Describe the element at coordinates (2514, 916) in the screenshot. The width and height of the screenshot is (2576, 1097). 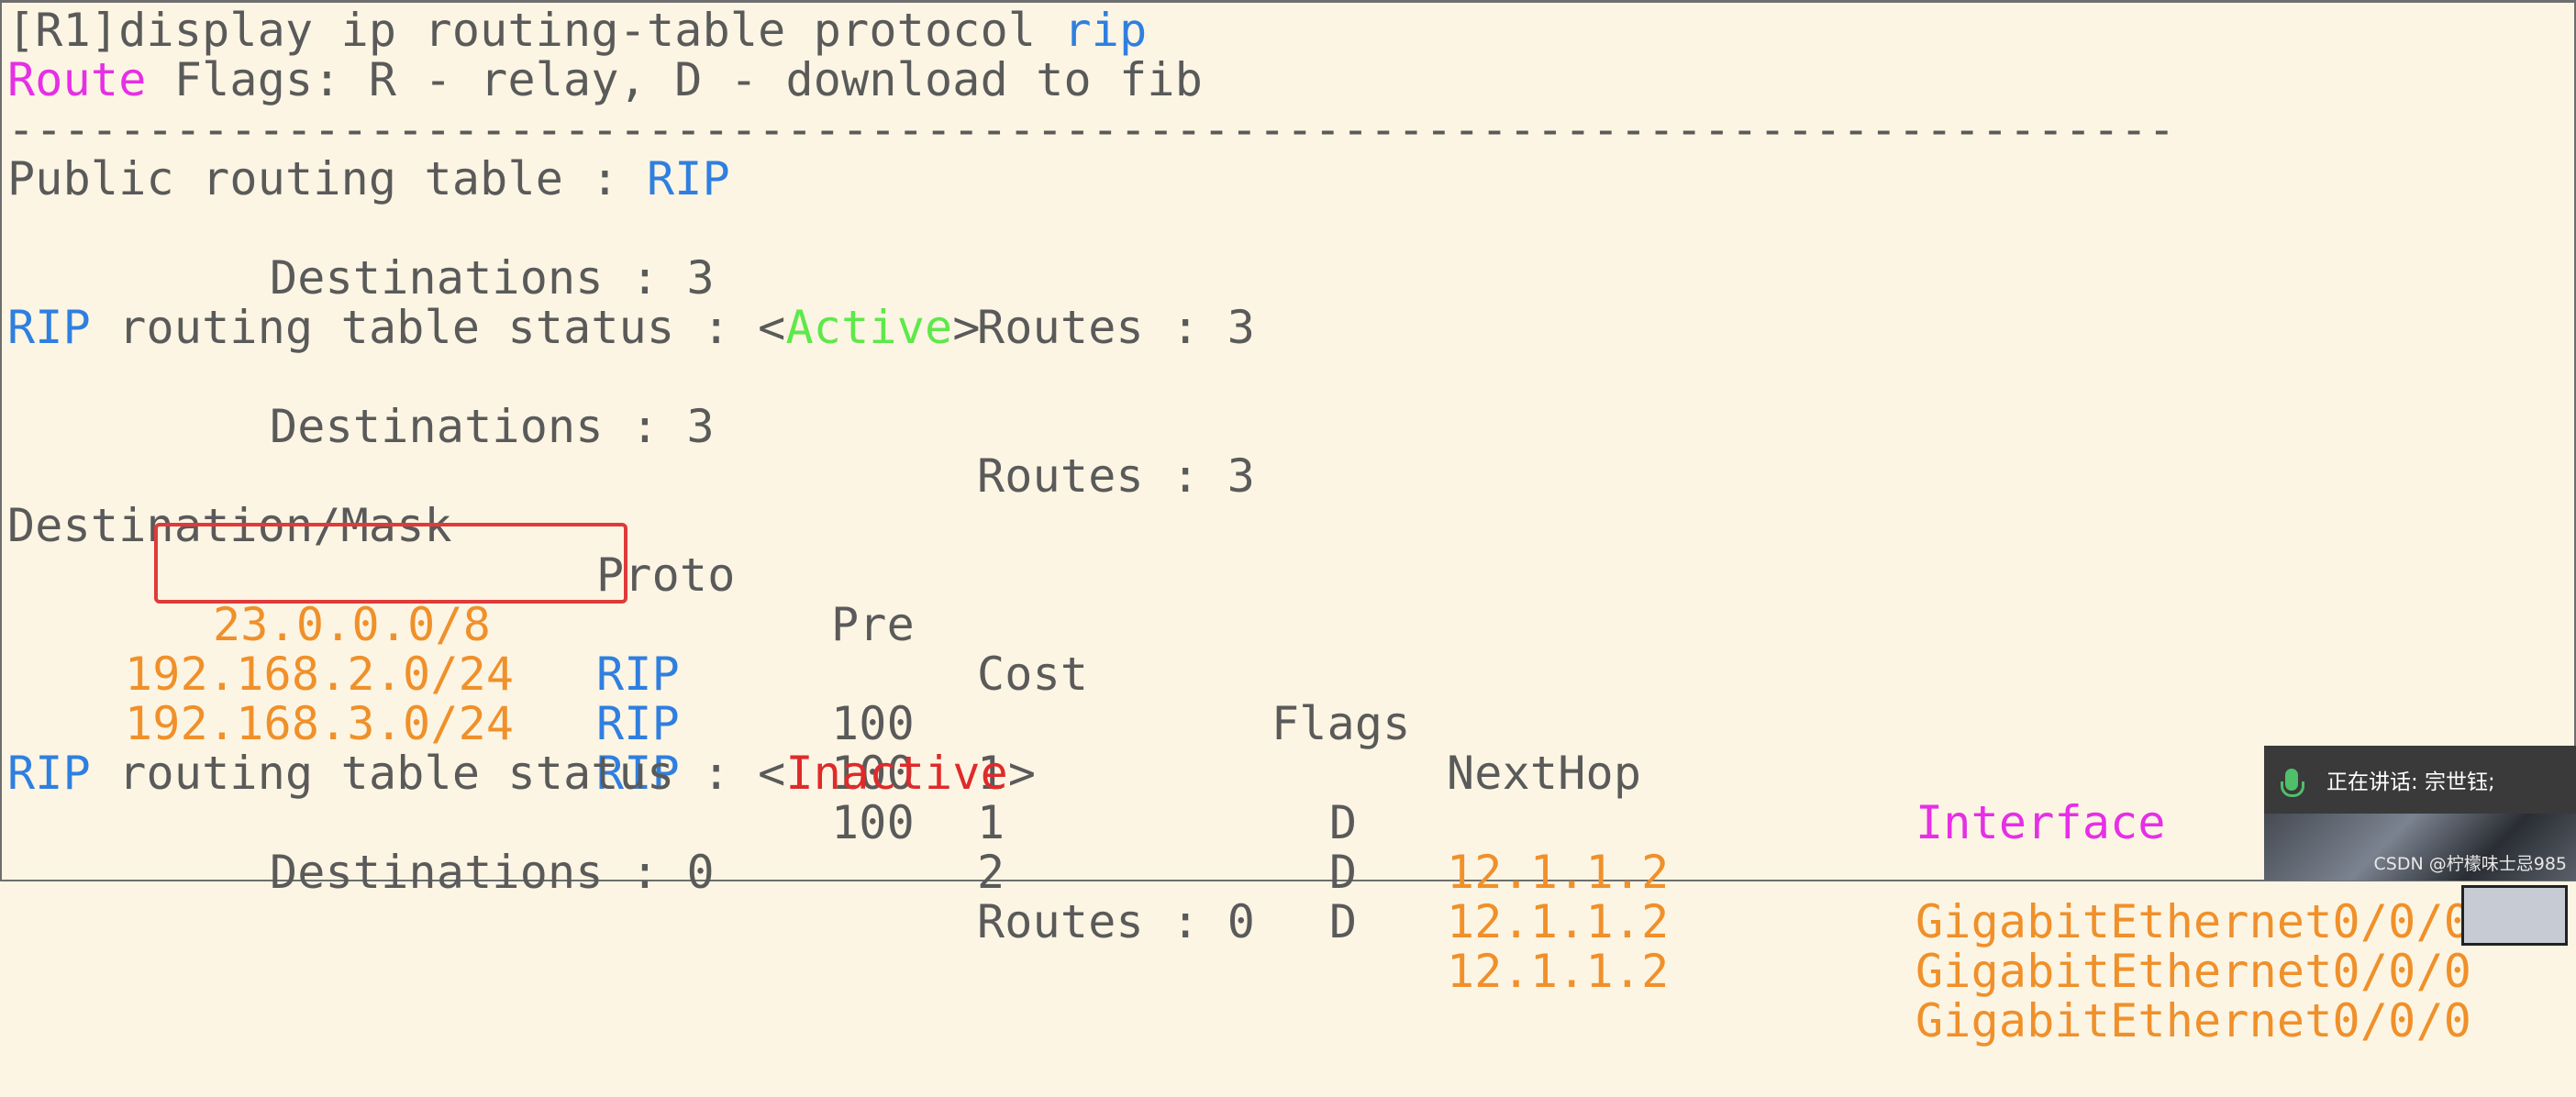
I see `video-window-shape` at that location.